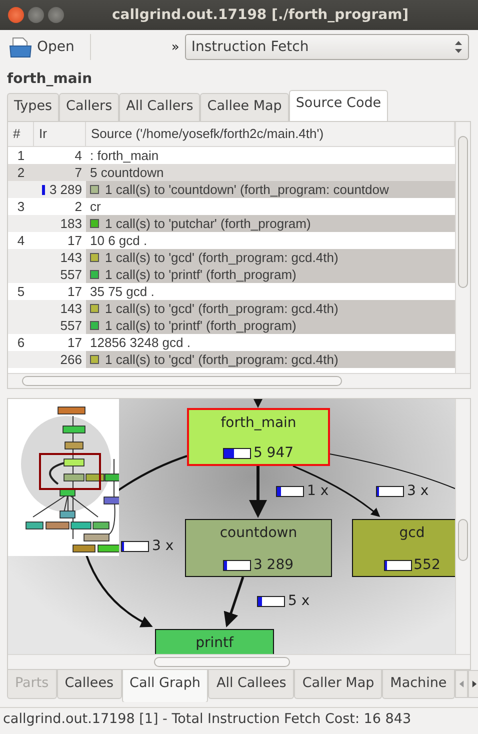 This screenshot has width=478, height=734. What do you see at coordinates (231, 291) in the screenshot?
I see `table-row: 5 17 35 75 gcd .` at bounding box center [231, 291].